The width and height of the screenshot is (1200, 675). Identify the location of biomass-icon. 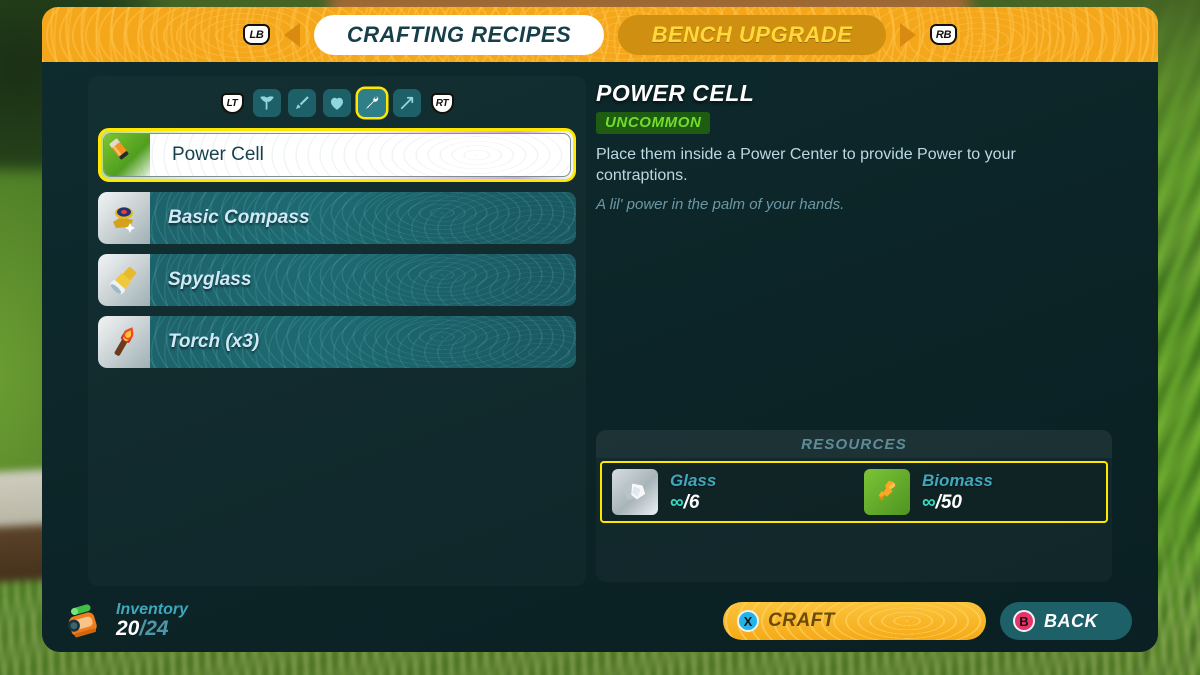
(887, 492).